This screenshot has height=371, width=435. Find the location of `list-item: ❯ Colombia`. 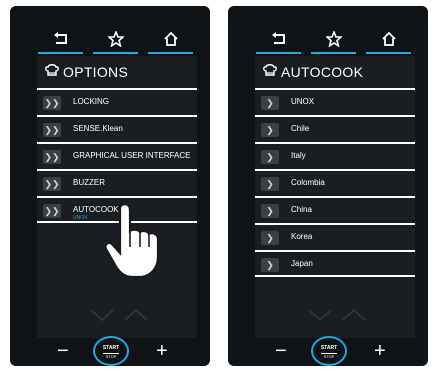

list-item: ❯ Colombia is located at coordinates (335, 182).